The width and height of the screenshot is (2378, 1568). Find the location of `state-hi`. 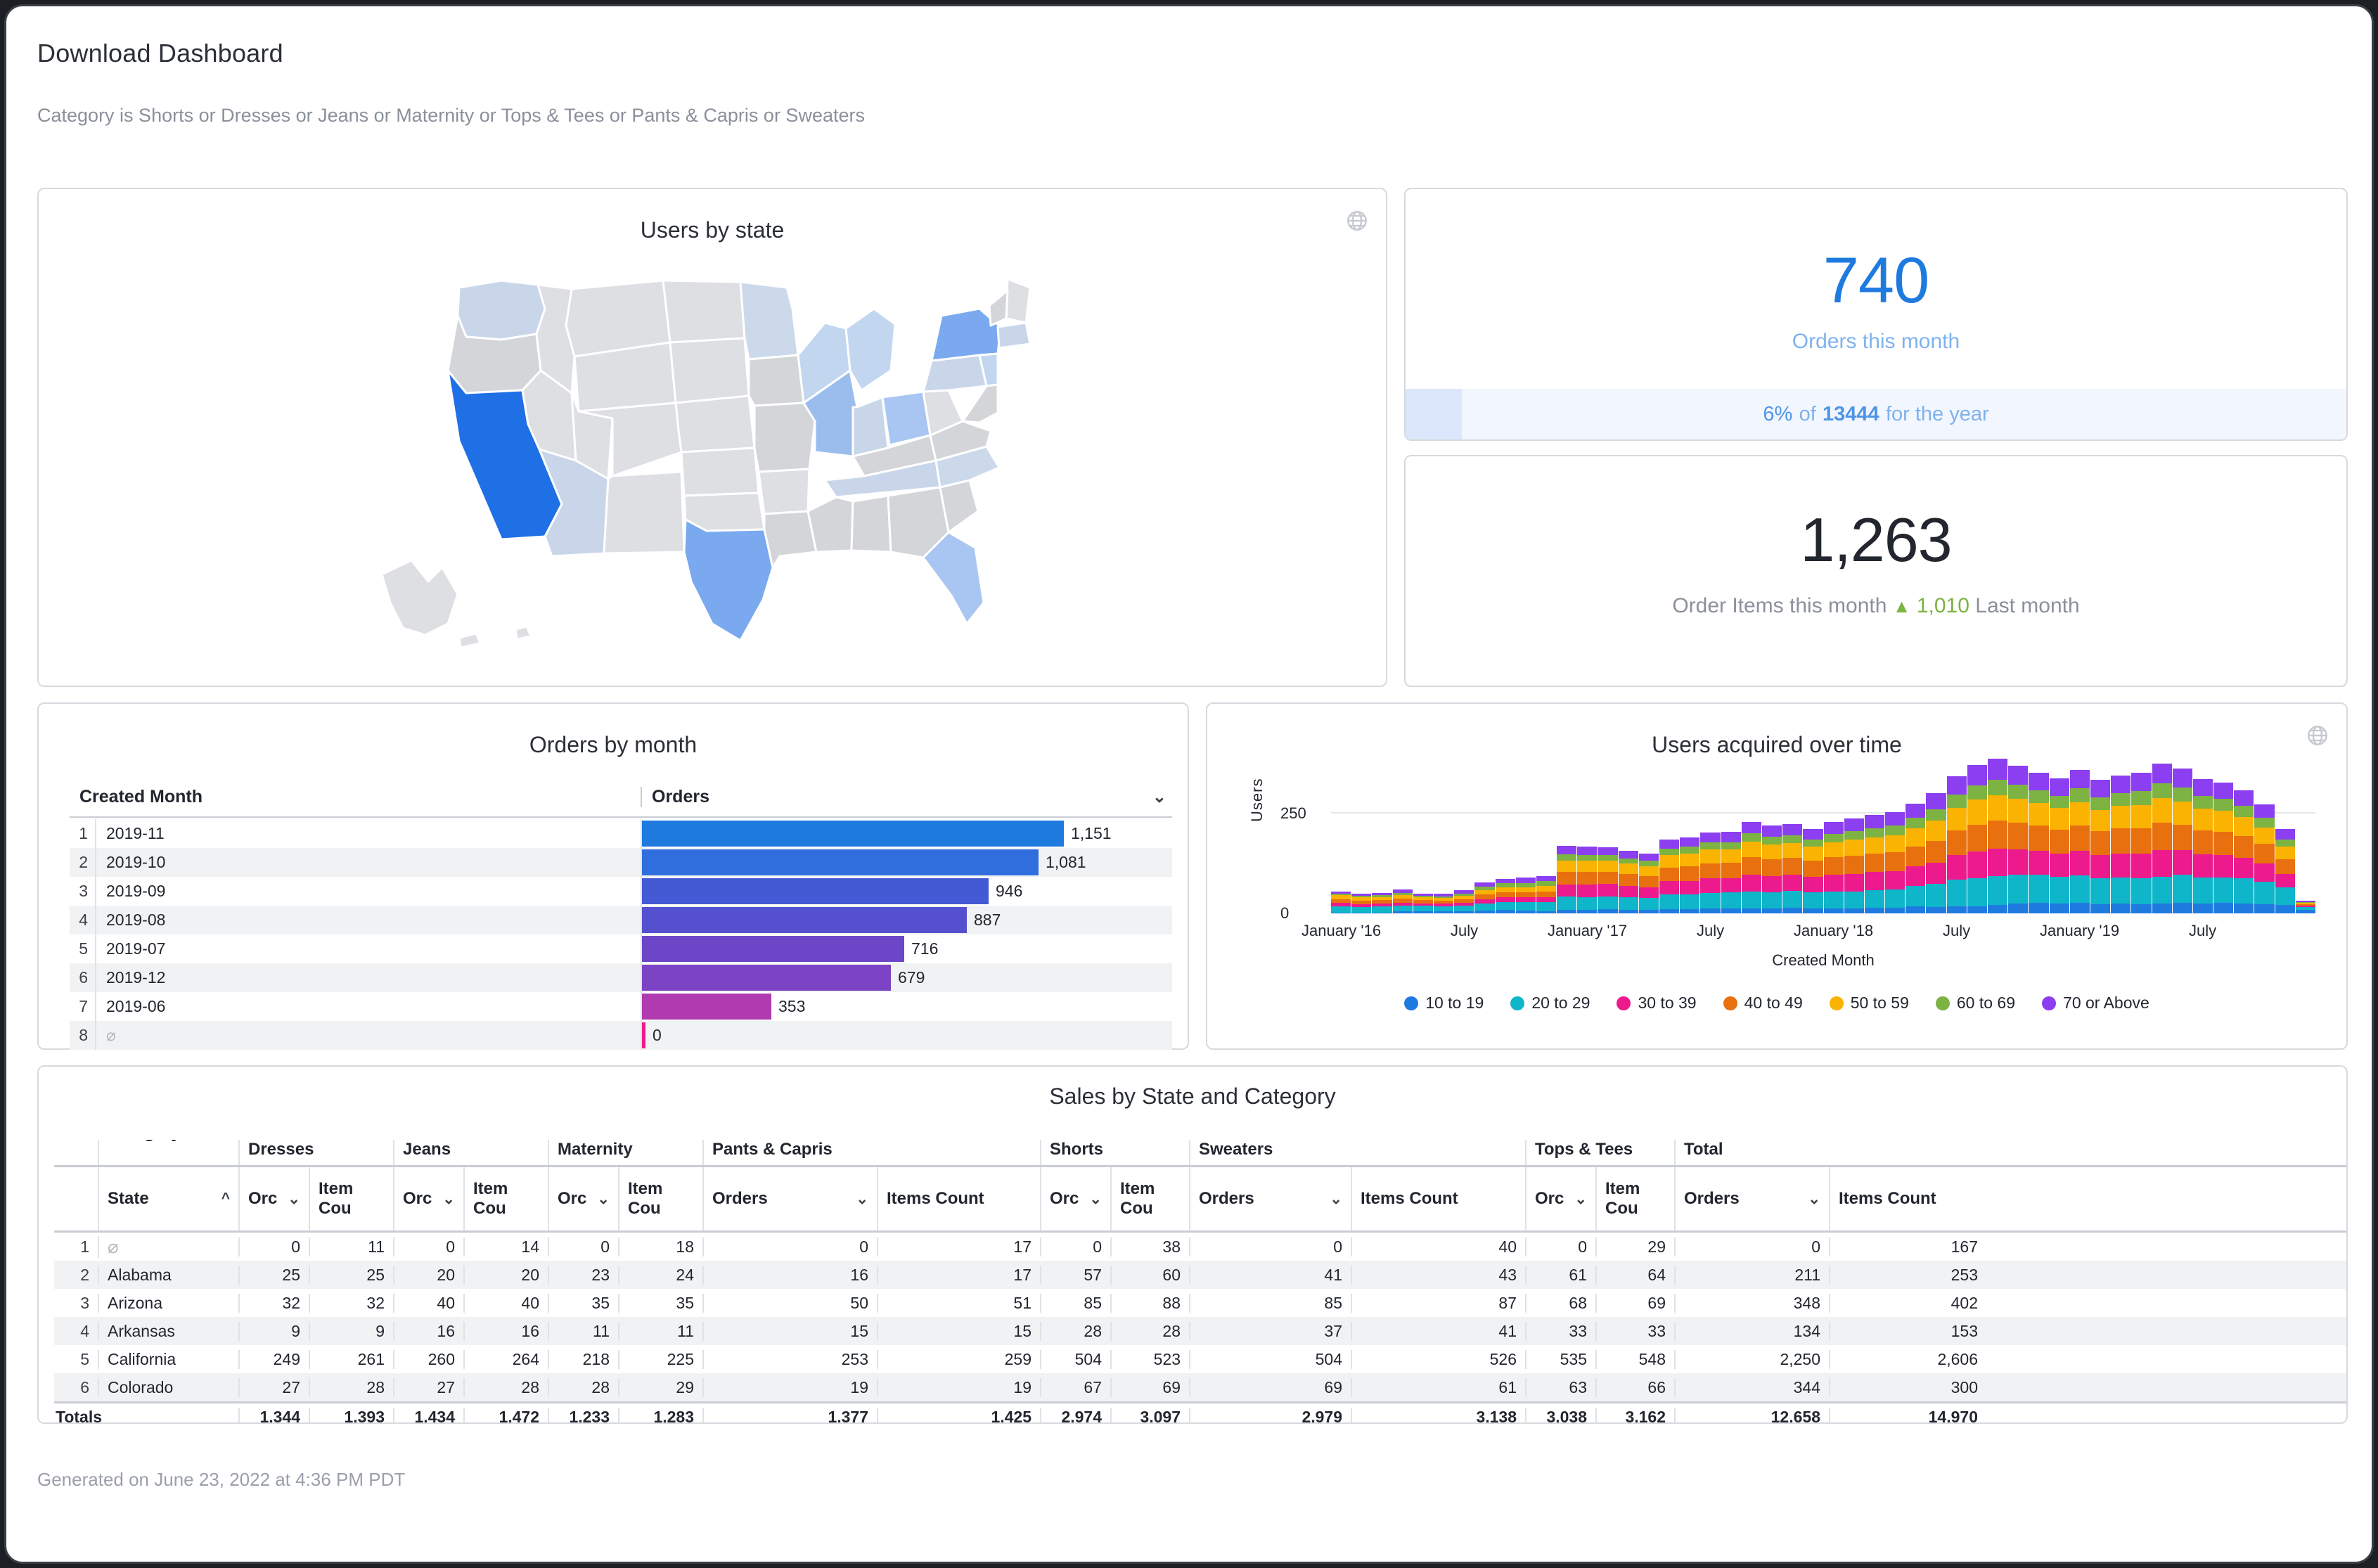

state-hi is located at coordinates (523, 633).